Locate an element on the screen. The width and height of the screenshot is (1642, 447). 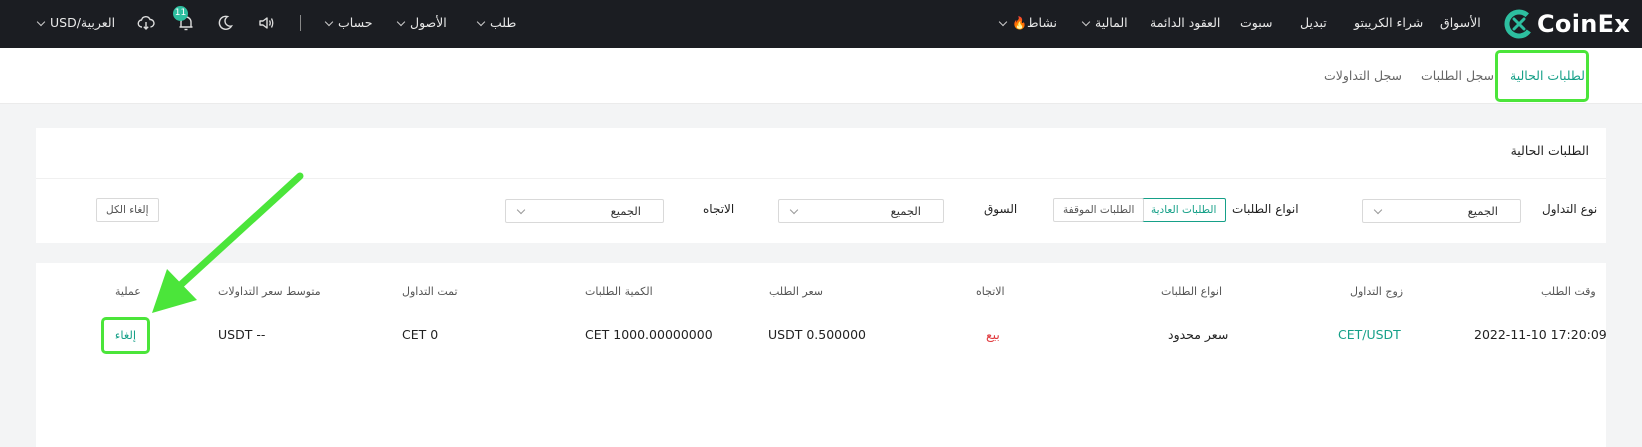
nav-account-label: حساب is located at coordinates (355, 22).